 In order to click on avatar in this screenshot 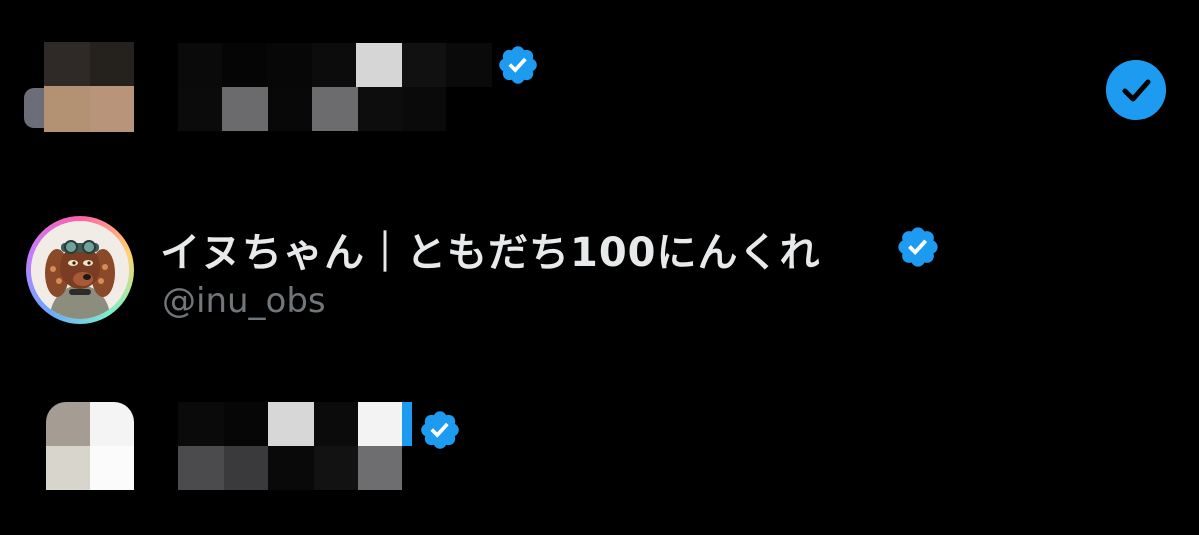, I will do `click(80, 270)`.